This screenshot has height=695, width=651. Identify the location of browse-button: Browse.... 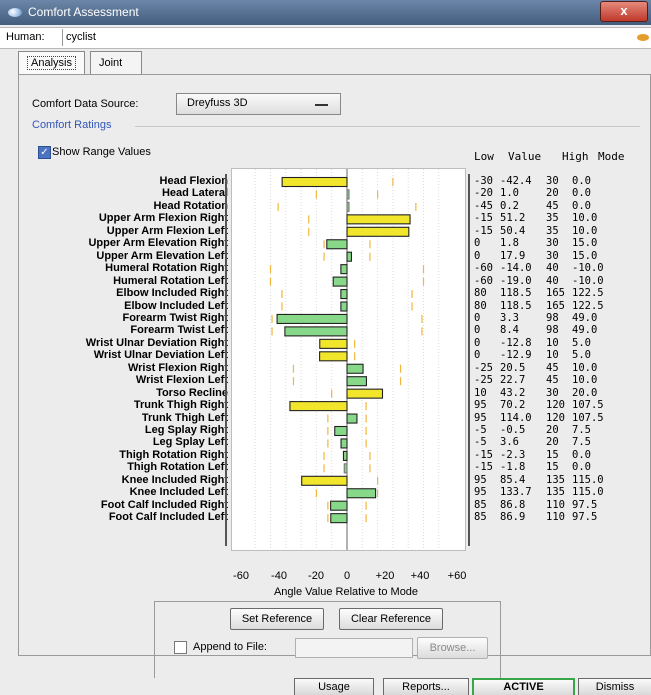
(452, 648).